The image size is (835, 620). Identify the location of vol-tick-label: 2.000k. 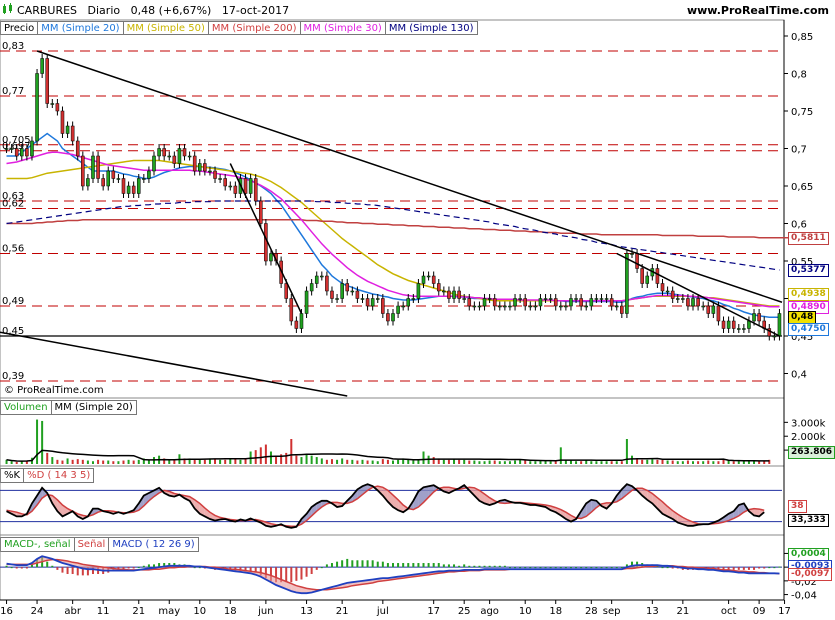
(808, 437).